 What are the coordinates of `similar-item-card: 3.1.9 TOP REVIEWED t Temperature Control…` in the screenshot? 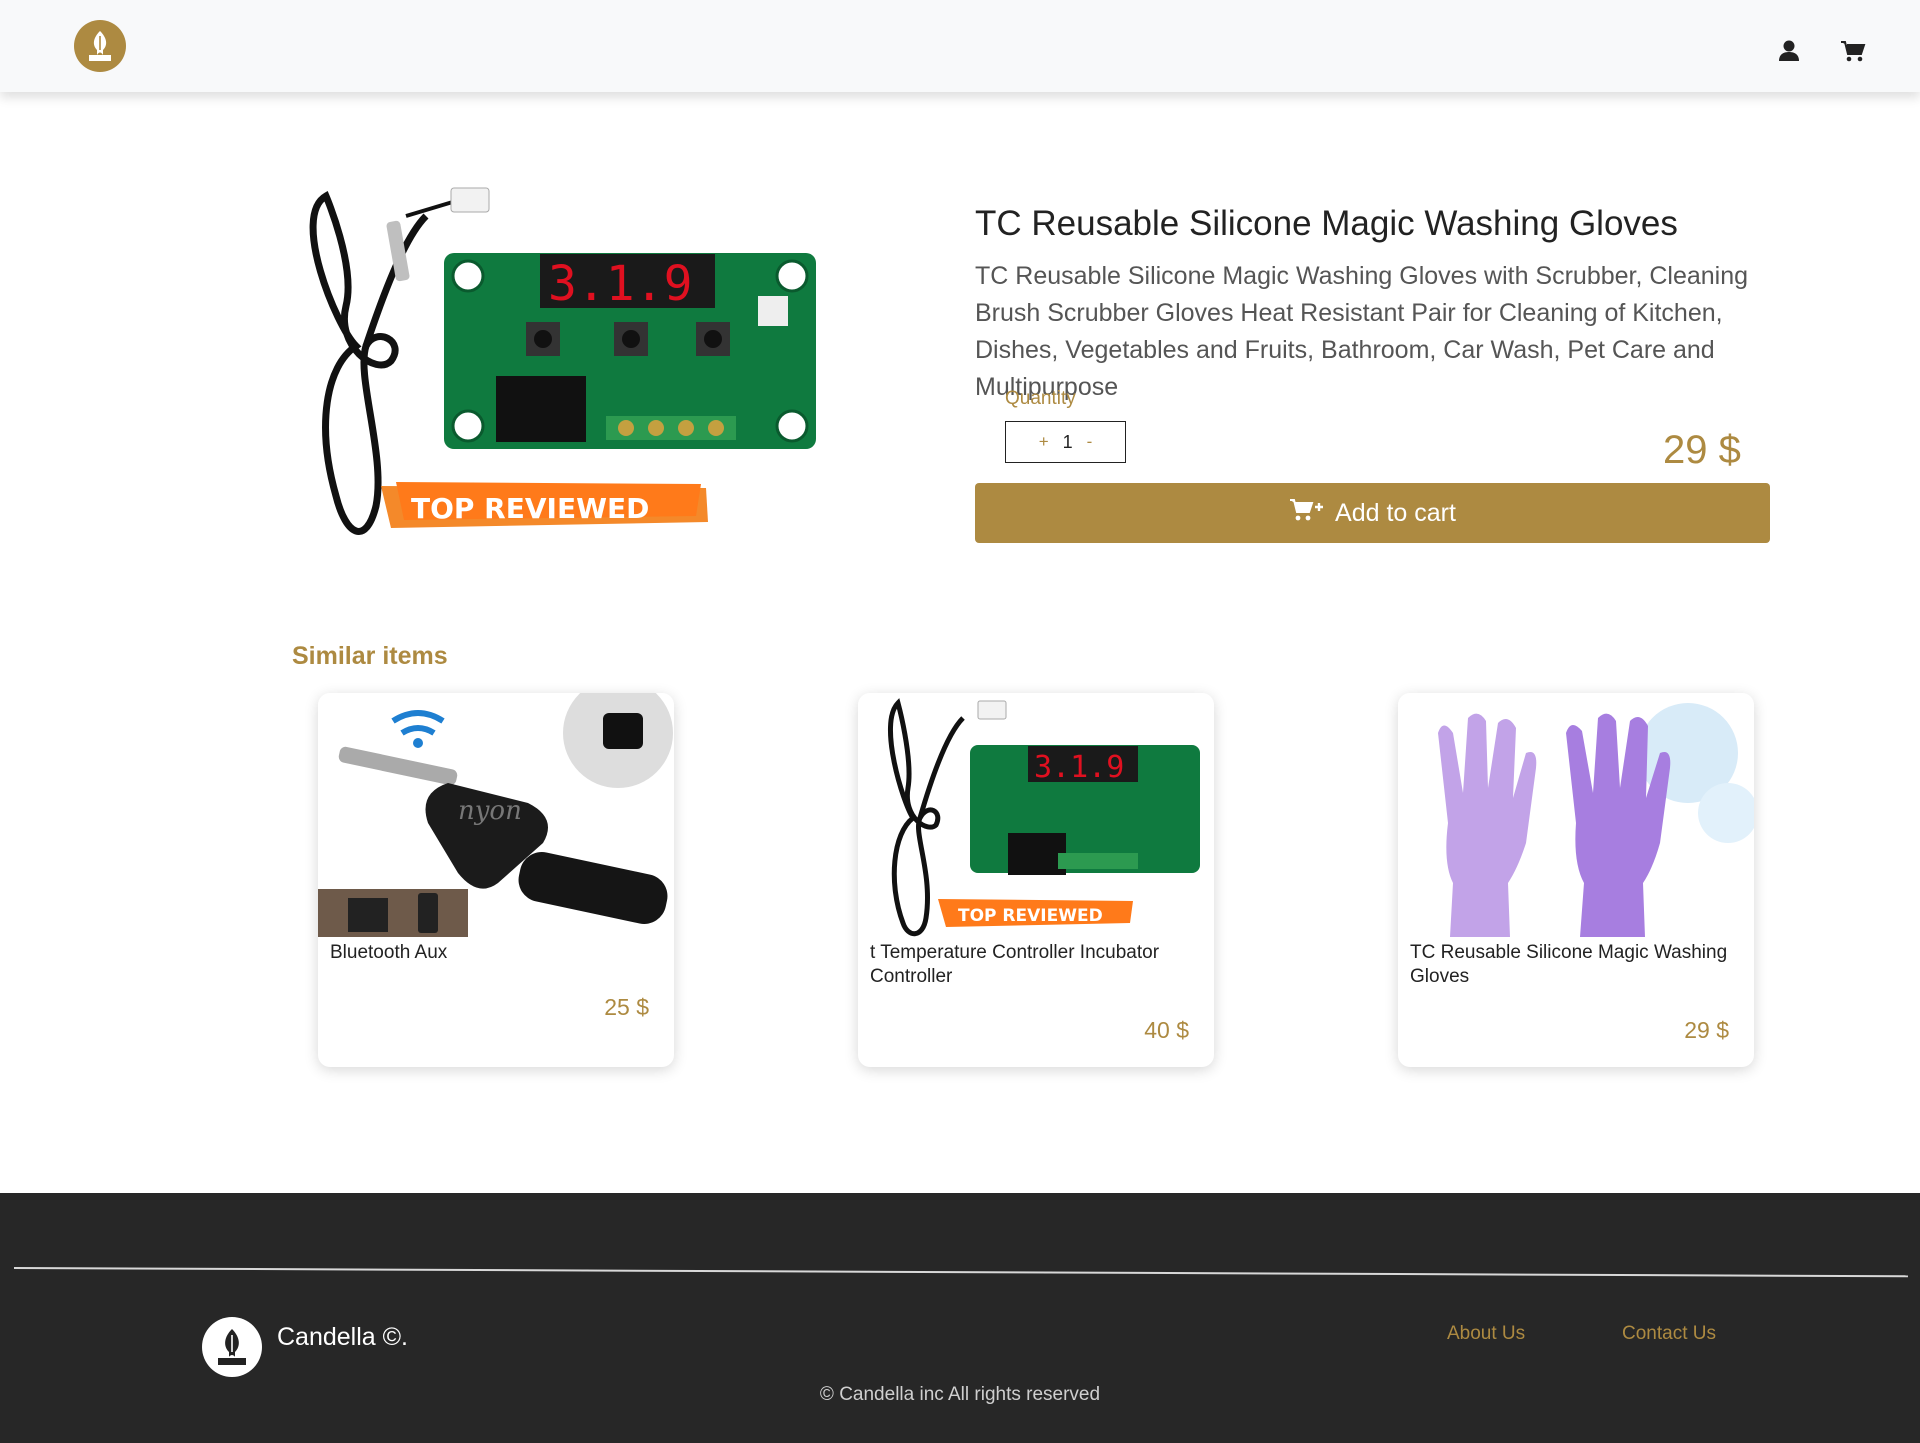 It's located at (1036, 880).